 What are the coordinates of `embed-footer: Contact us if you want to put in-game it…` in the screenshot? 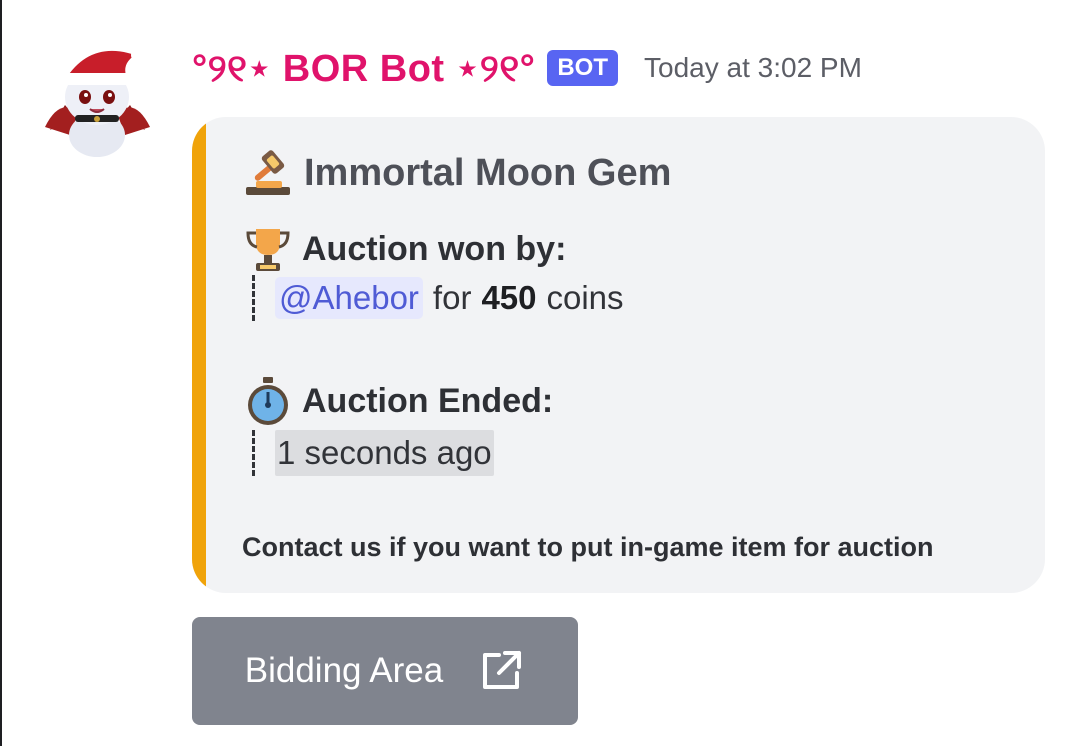 It's located at (588, 547).